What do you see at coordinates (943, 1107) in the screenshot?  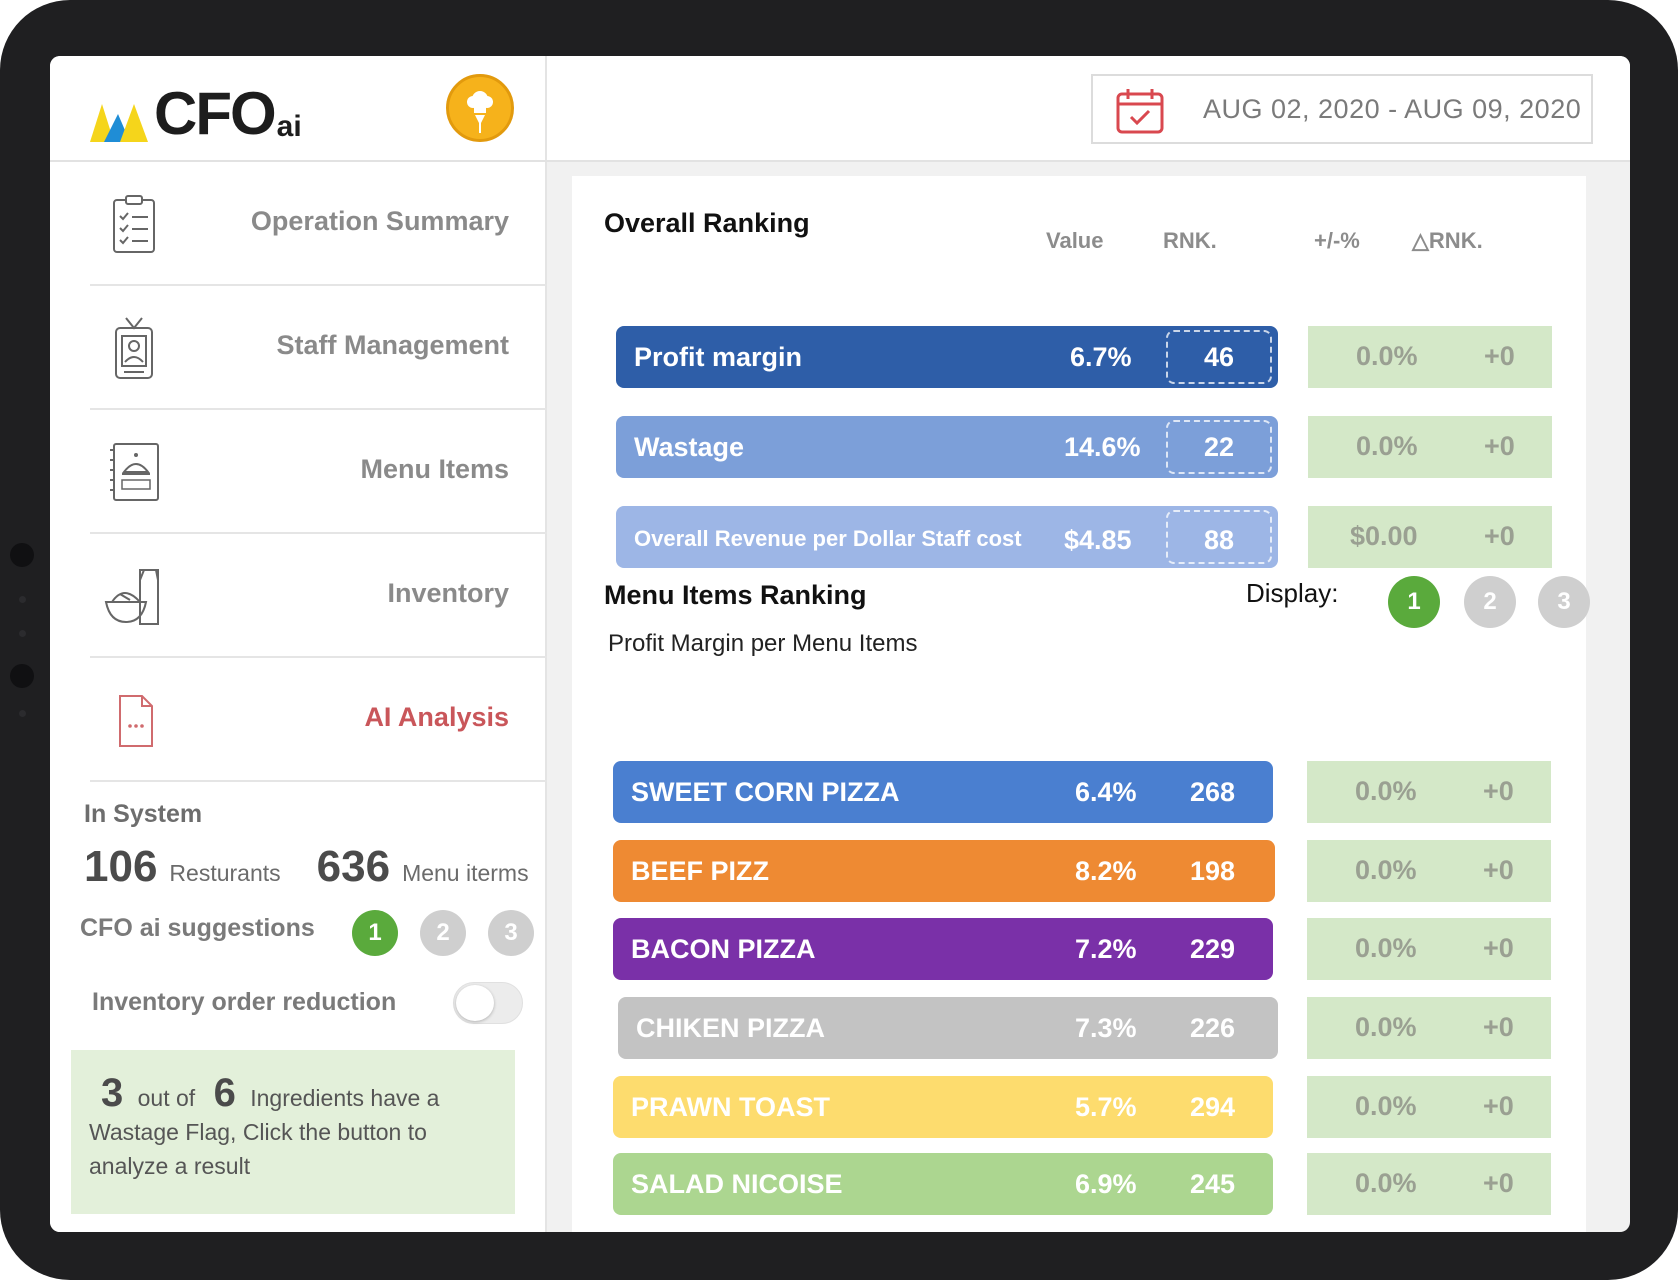 I see `menu-row-prawn-toast: PRAWN TOAST 5.7% 294` at bounding box center [943, 1107].